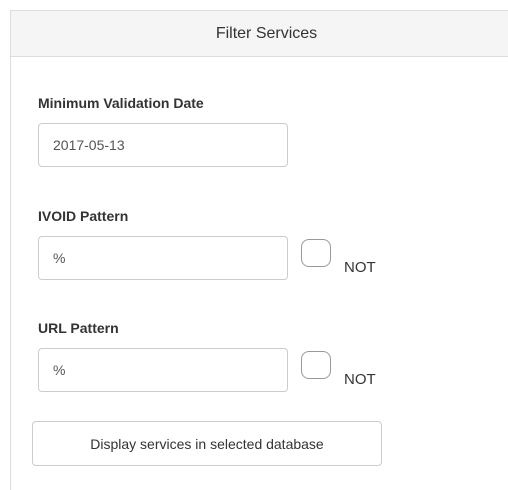  Describe the element at coordinates (266, 33) in the screenshot. I see `panel-title: Filter Services` at that location.